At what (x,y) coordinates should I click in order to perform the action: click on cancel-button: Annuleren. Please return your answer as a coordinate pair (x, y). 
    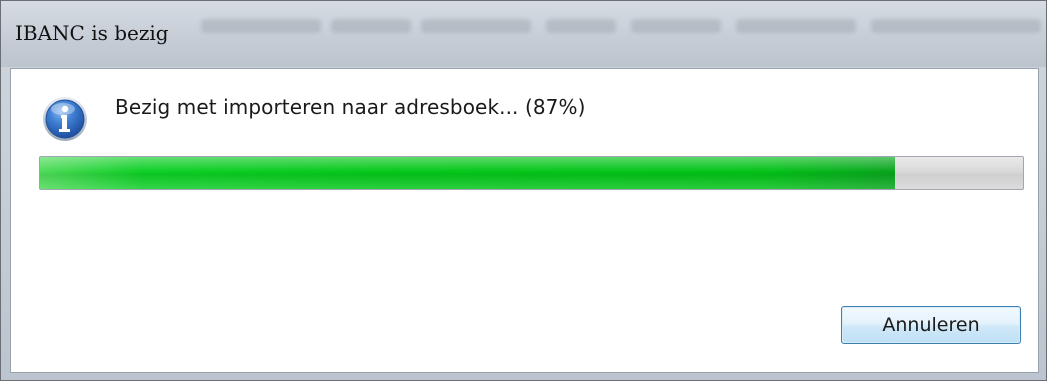
    Looking at the image, I should click on (931, 325).